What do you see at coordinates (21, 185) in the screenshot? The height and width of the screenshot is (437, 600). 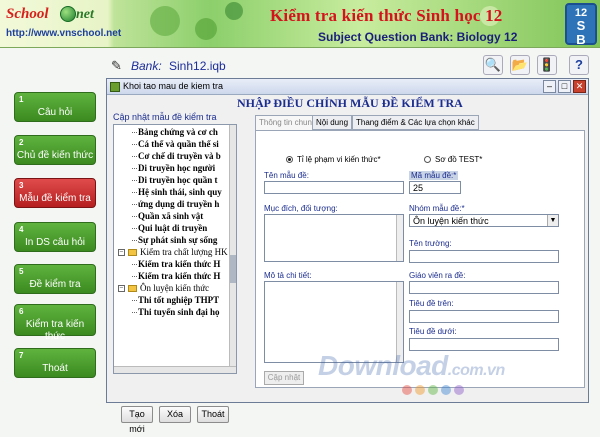 I see `nav-num: 3` at bounding box center [21, 185].